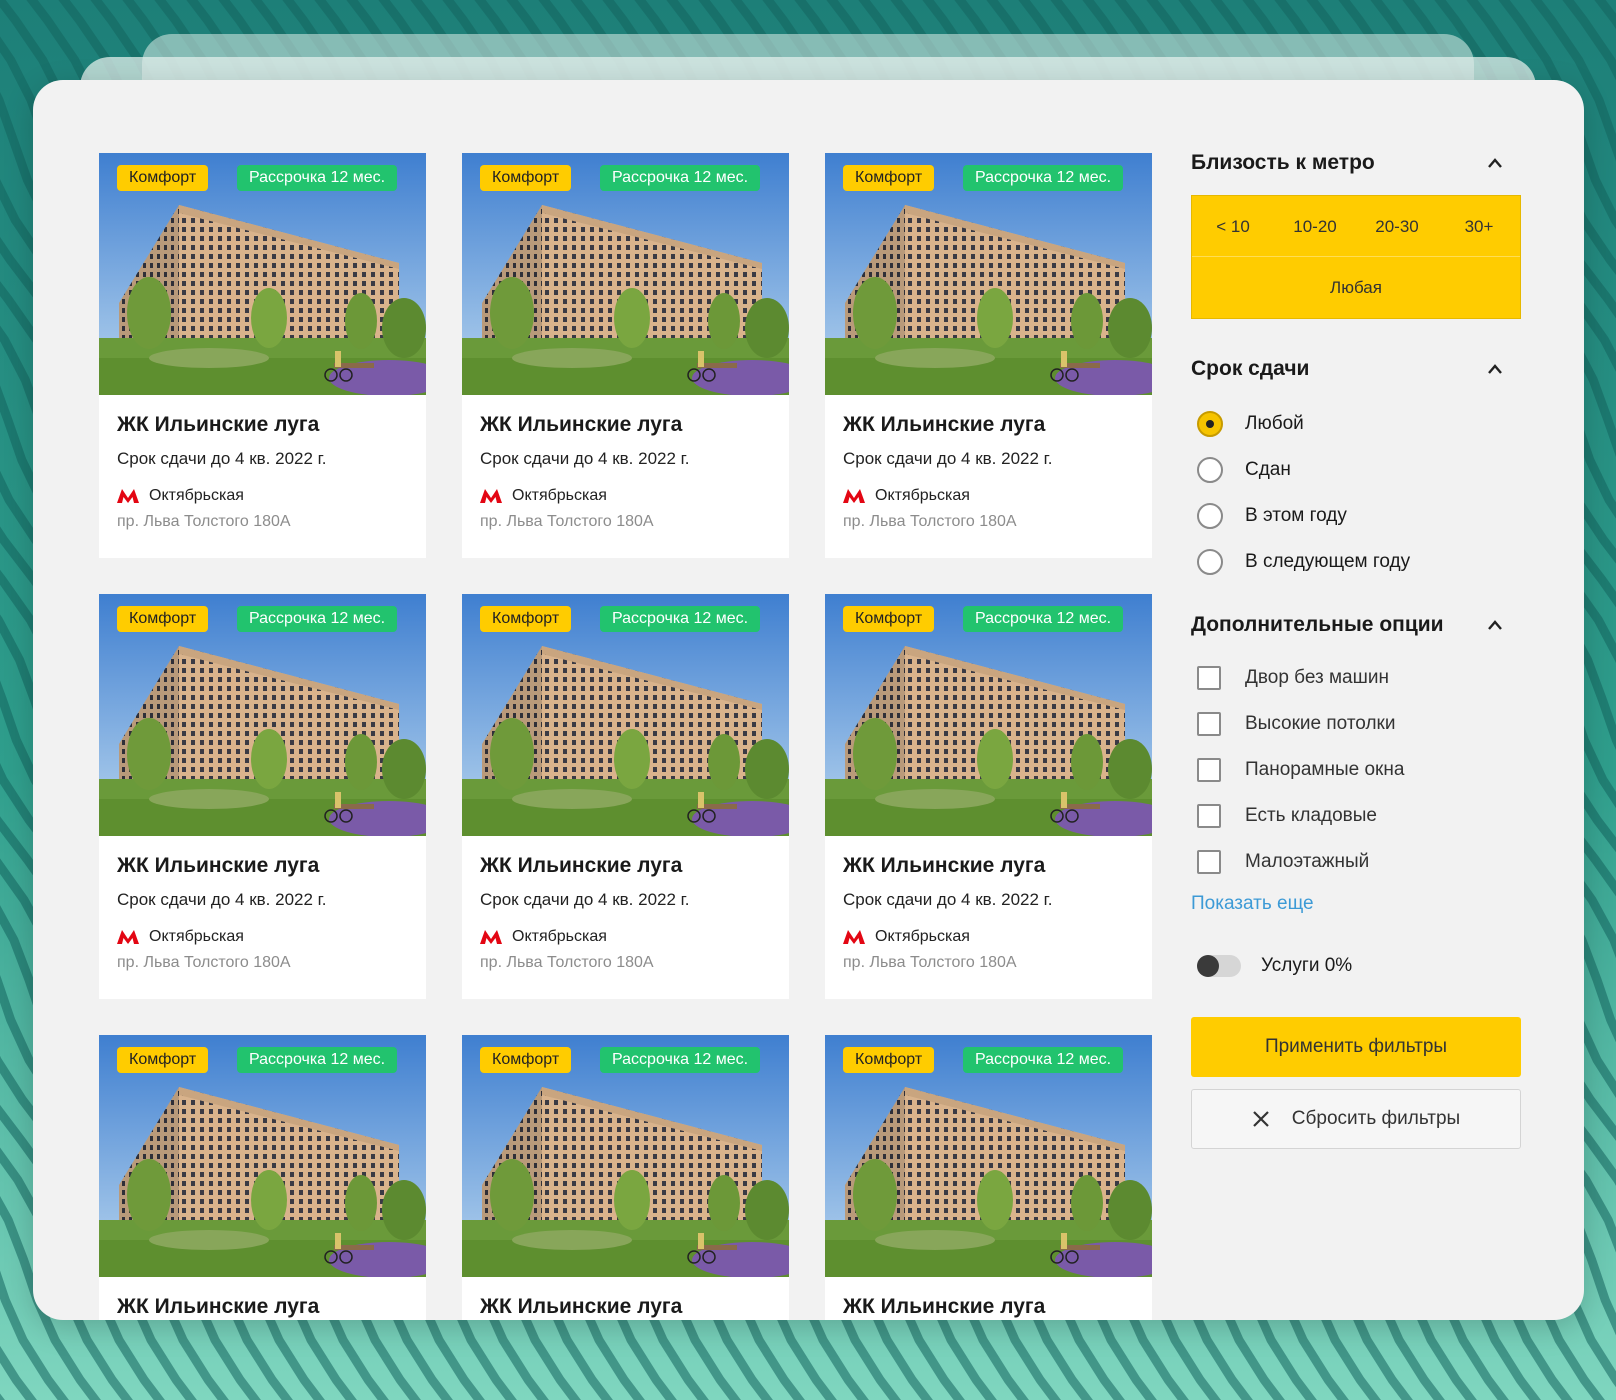 Image resolution: width=1616 pixels, height=1400 pixels. What do you see at coordinates (1219, 966) in the screenshot?
I see `services-zero-toggle` at bounding box center [1219, 966].